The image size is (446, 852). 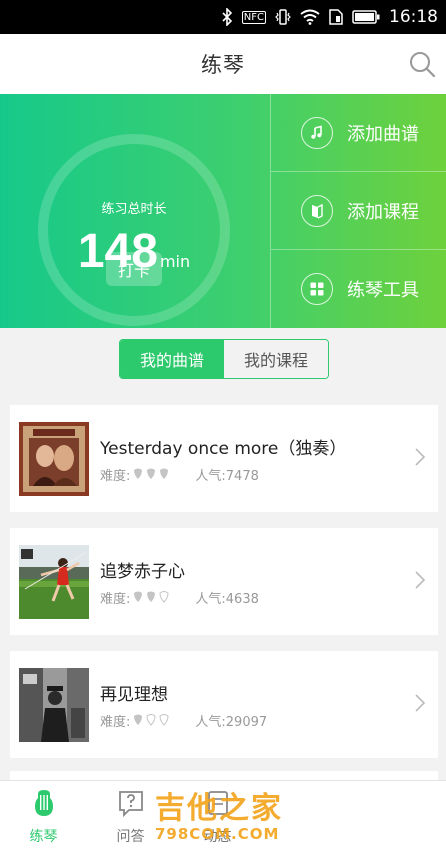 What do you see at coordinates (231, 722) in the screenshot?
I see `popularity: 人气:29097` at bounding box center [231, 722].